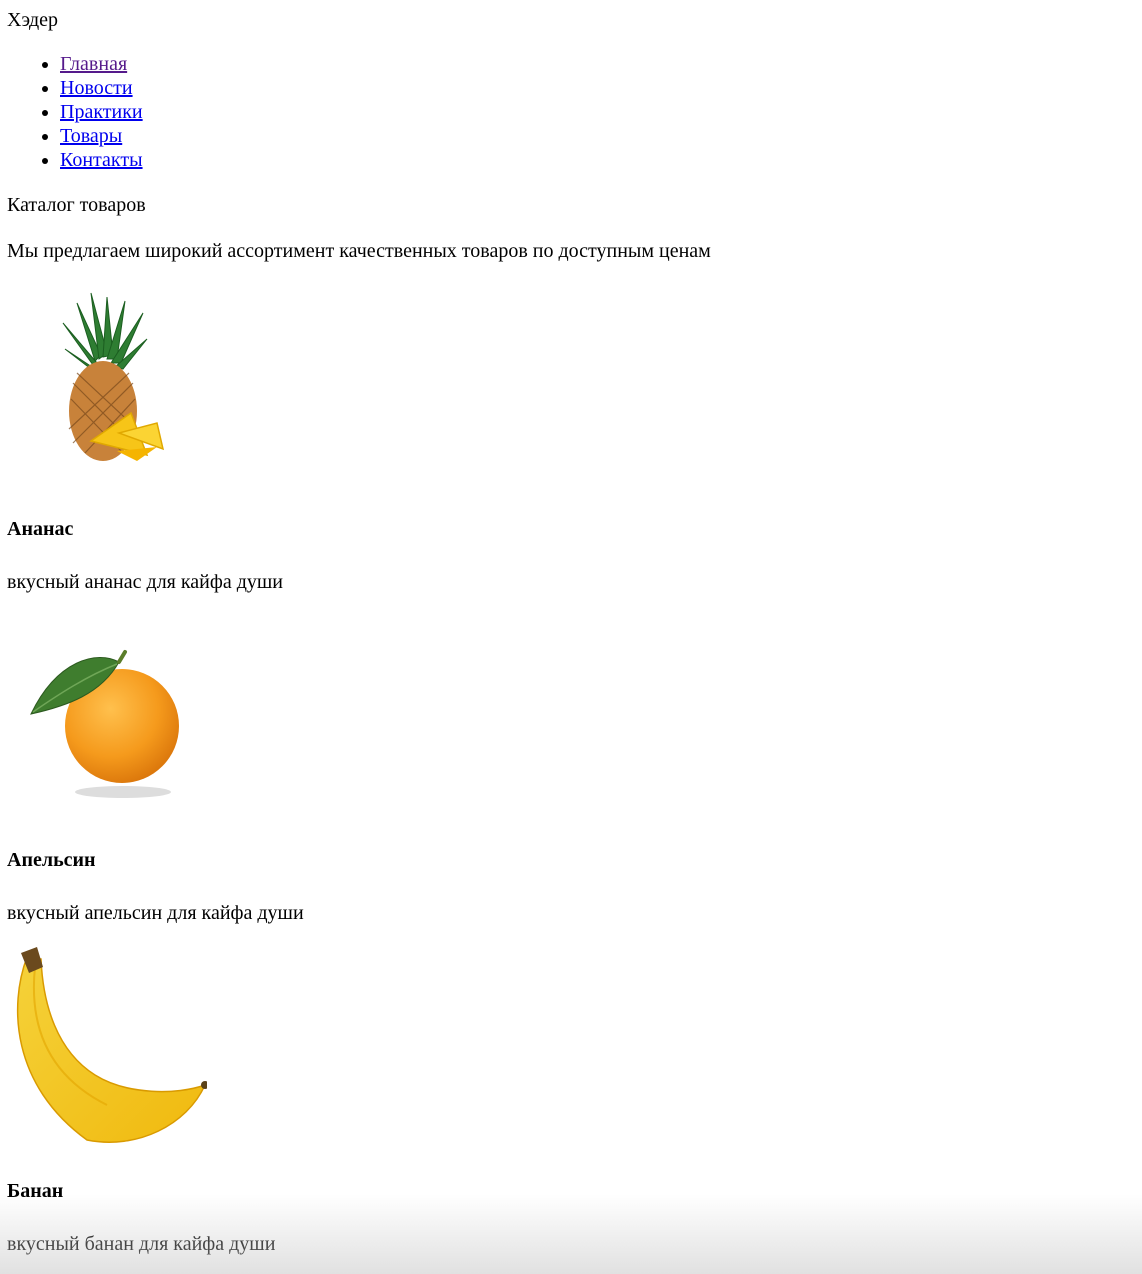 This screenshot has height=1274, width=1142. I want to click on nav-item-news: Новости, so click(101, 88).